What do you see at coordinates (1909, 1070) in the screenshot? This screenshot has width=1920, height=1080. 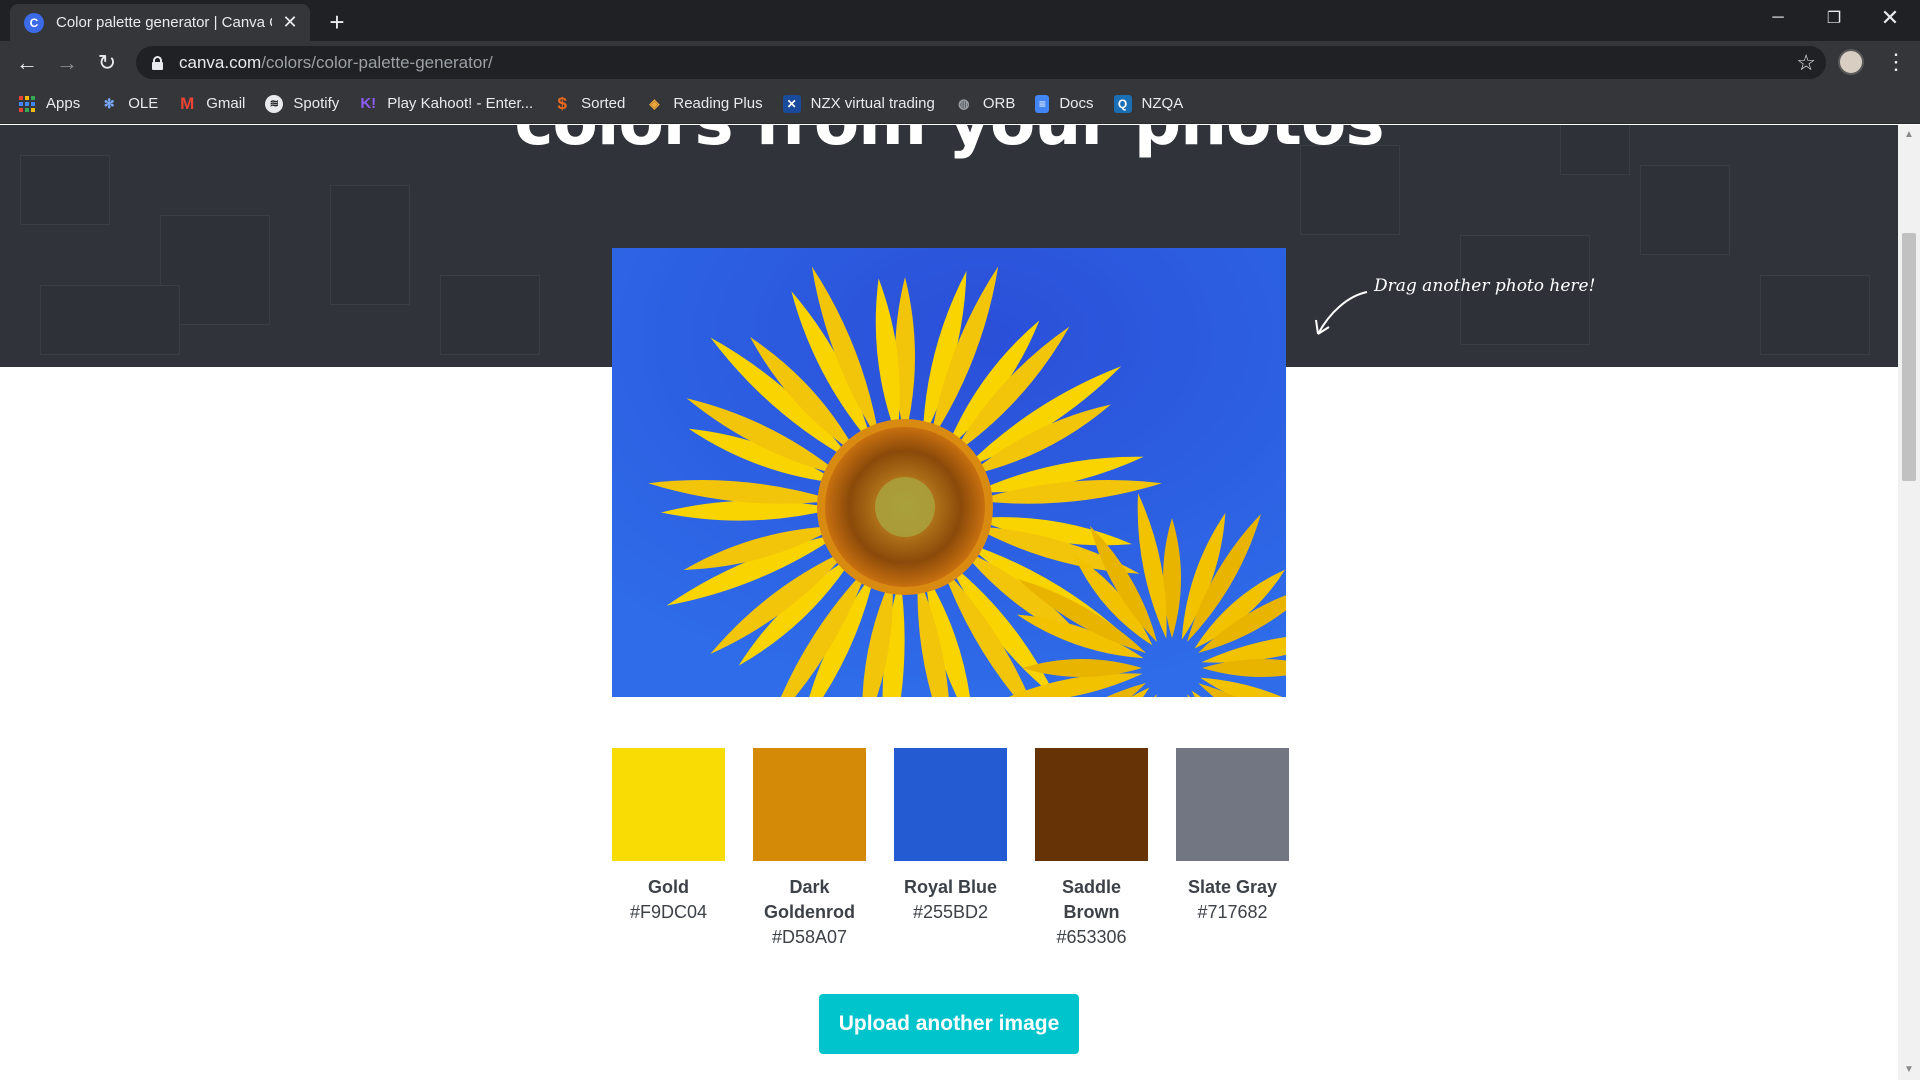 I see `scroll-down-arrow-icon: ▼` at bounding box center [1909, 1070].